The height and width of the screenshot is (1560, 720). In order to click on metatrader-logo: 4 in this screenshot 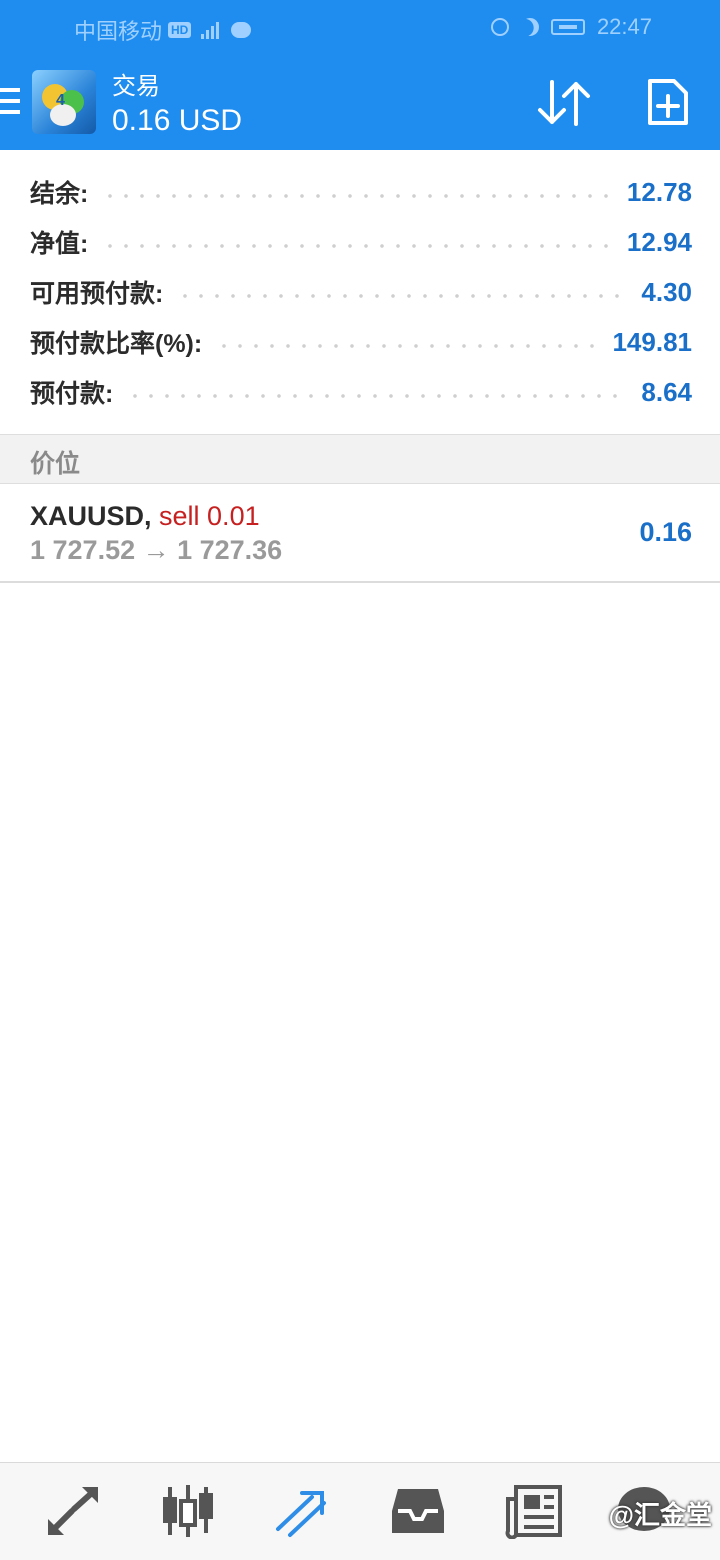, I will do `click(64, 102)`.